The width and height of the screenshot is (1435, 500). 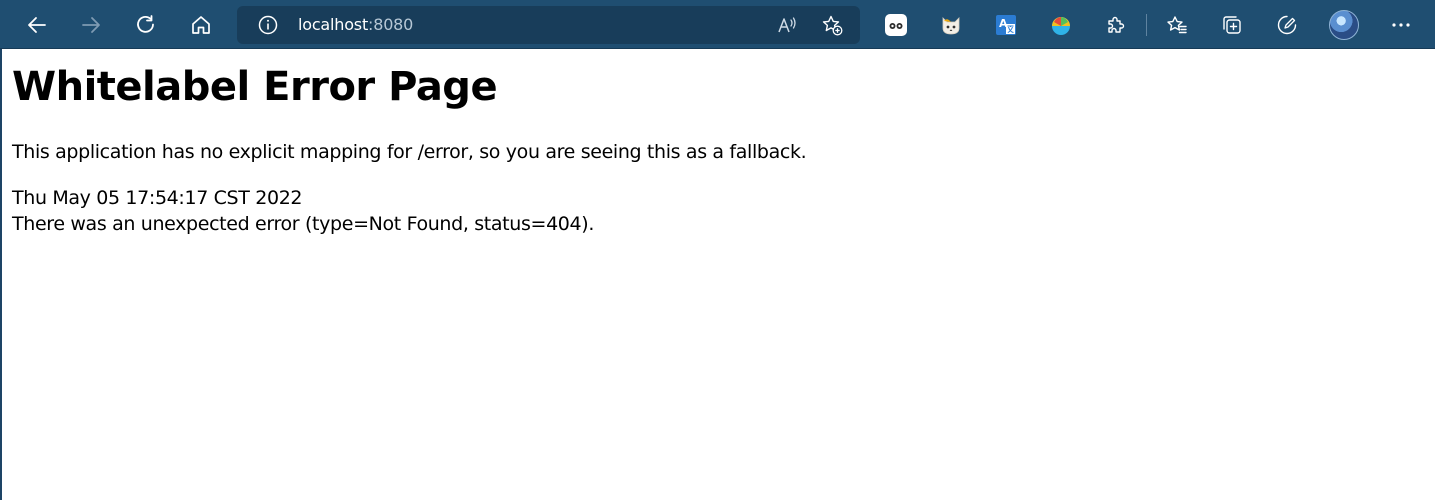 I want to click on address-bar: localhost:8080, so click(x=548, y=25).